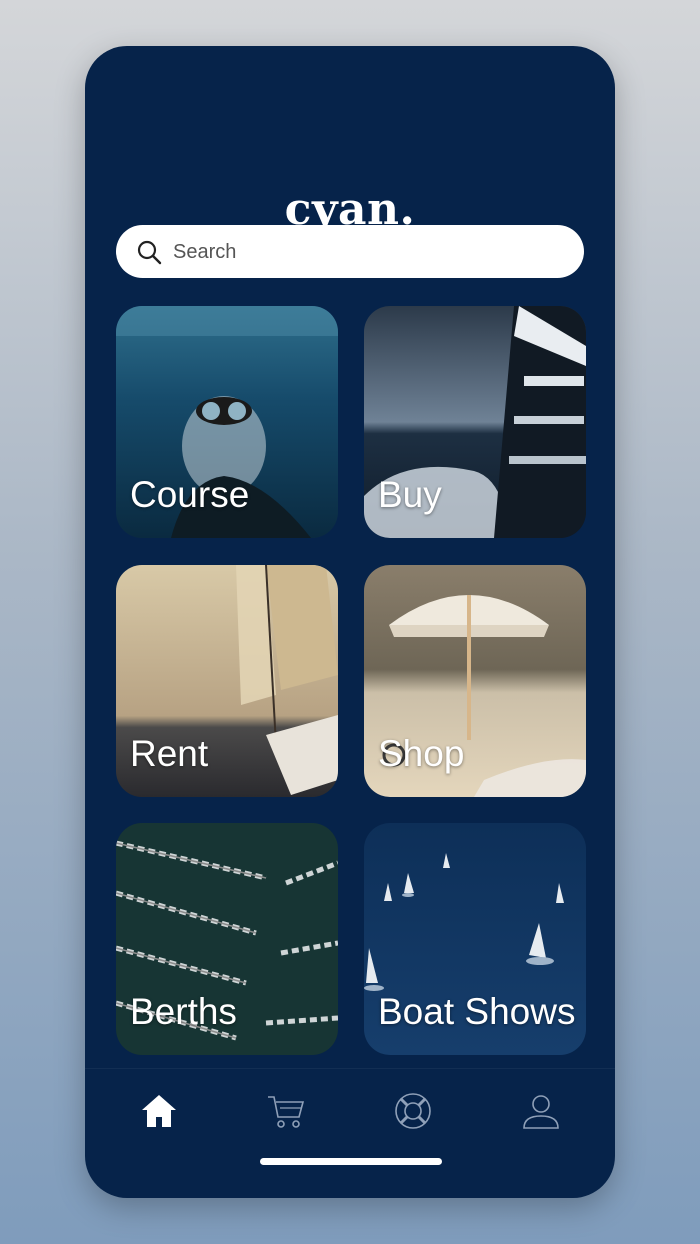  Describe the element at coordinates (421, 753) in the screenshot. I see `tile-label: Shop` at that location.